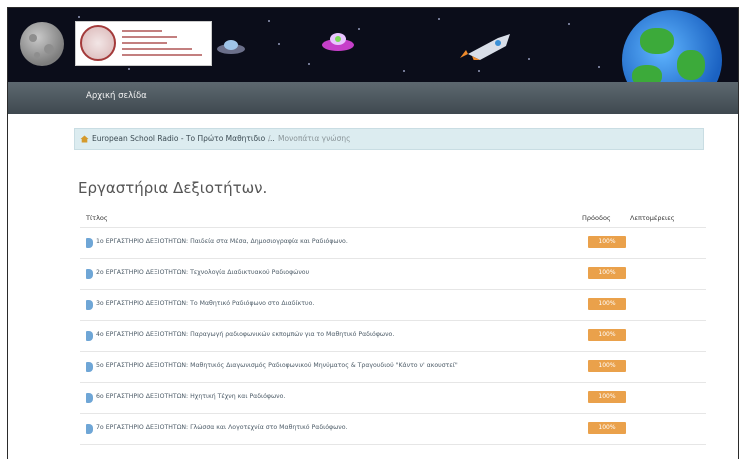 Image resolution: width=743 pixels, height=459 pixels. Describe the element at coordinates (596, 218) in the screenshot. I see `column-header-progress: Πρόοδος` at that location.